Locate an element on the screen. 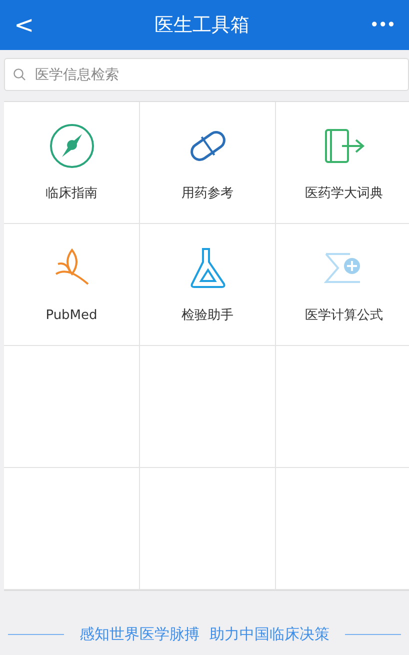 The image size is (409, 655). back-button: < is located at coordinates (24, 25).